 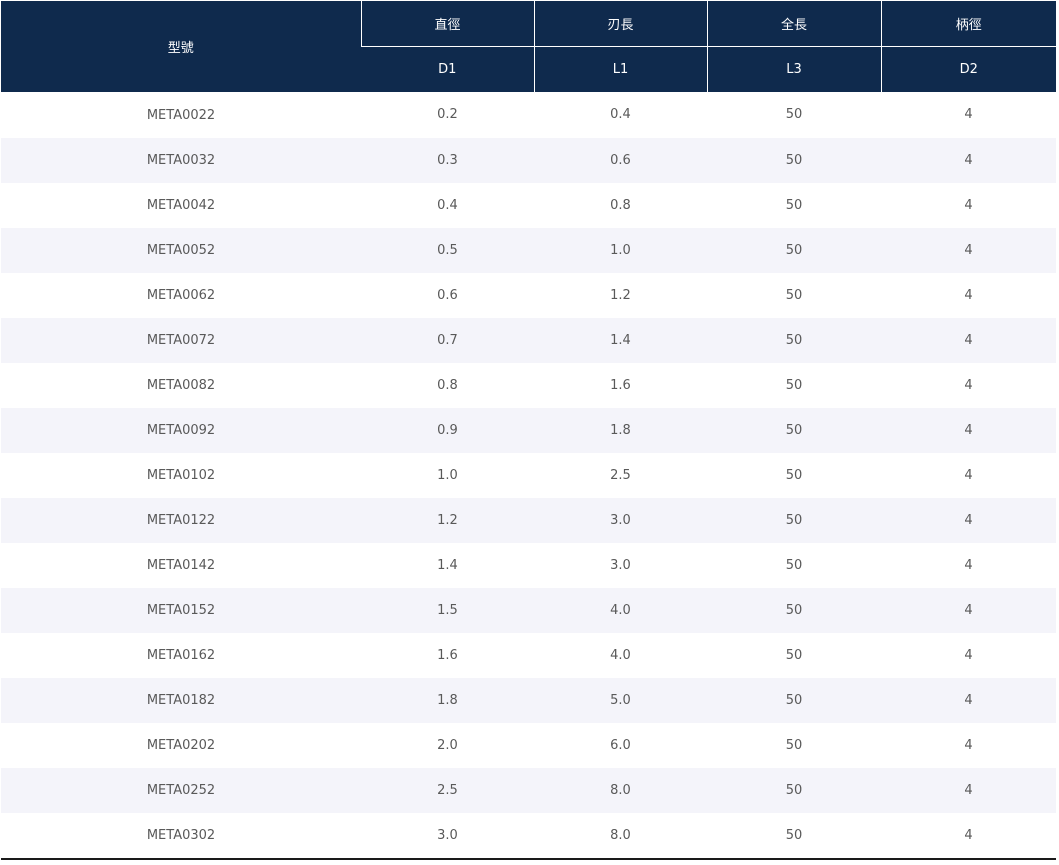 What do you see at coordinates (793, 24) in the screenshot?
I see `header-overall-length: 全長` at bounding box center [793, 24].